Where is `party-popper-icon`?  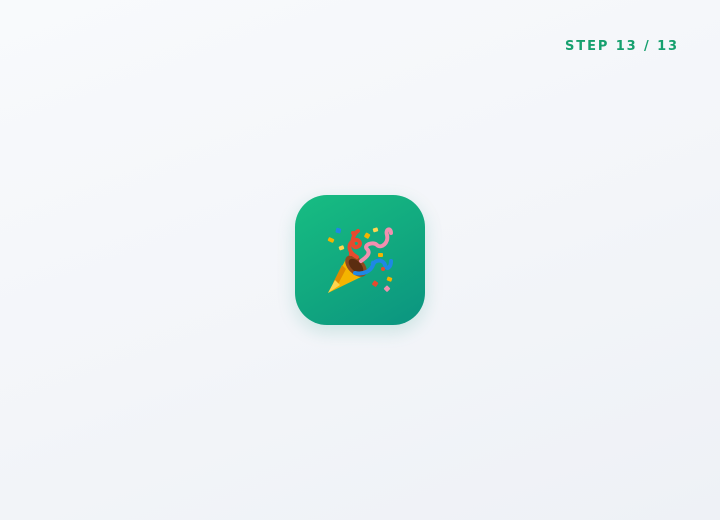 party-popper-icon is located at coordinates (360, 260).